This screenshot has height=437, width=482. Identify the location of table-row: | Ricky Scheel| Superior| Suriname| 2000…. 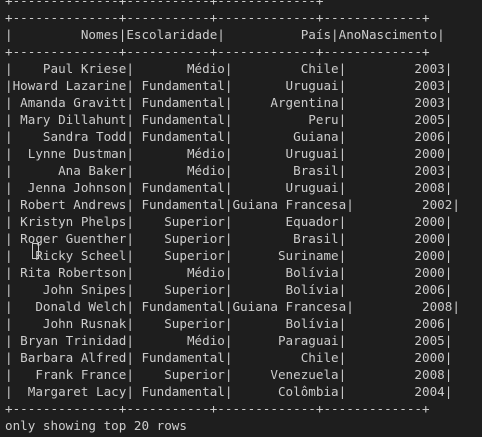
(229, 255).